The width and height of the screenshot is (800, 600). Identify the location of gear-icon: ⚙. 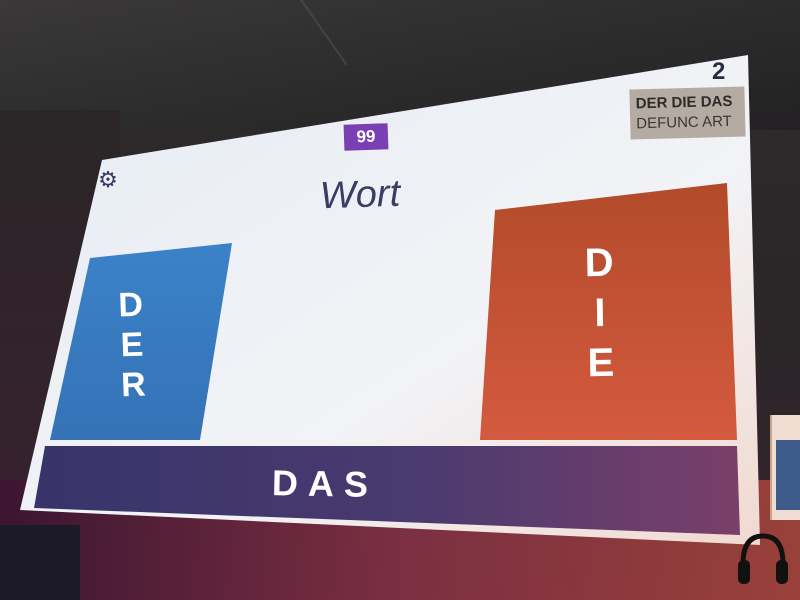
(108, 181).